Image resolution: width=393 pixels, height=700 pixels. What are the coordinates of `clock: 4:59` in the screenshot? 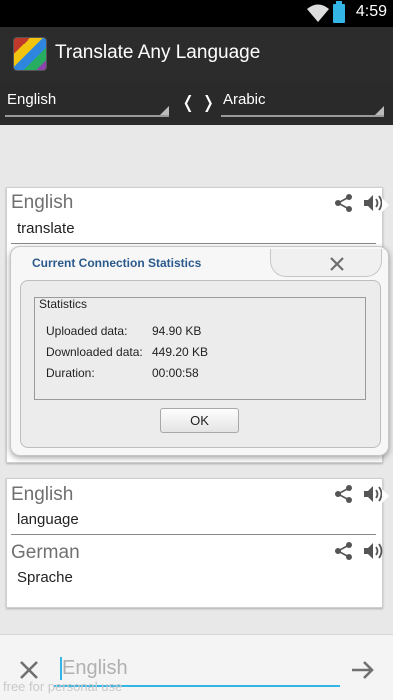 It's located at (371, 11).